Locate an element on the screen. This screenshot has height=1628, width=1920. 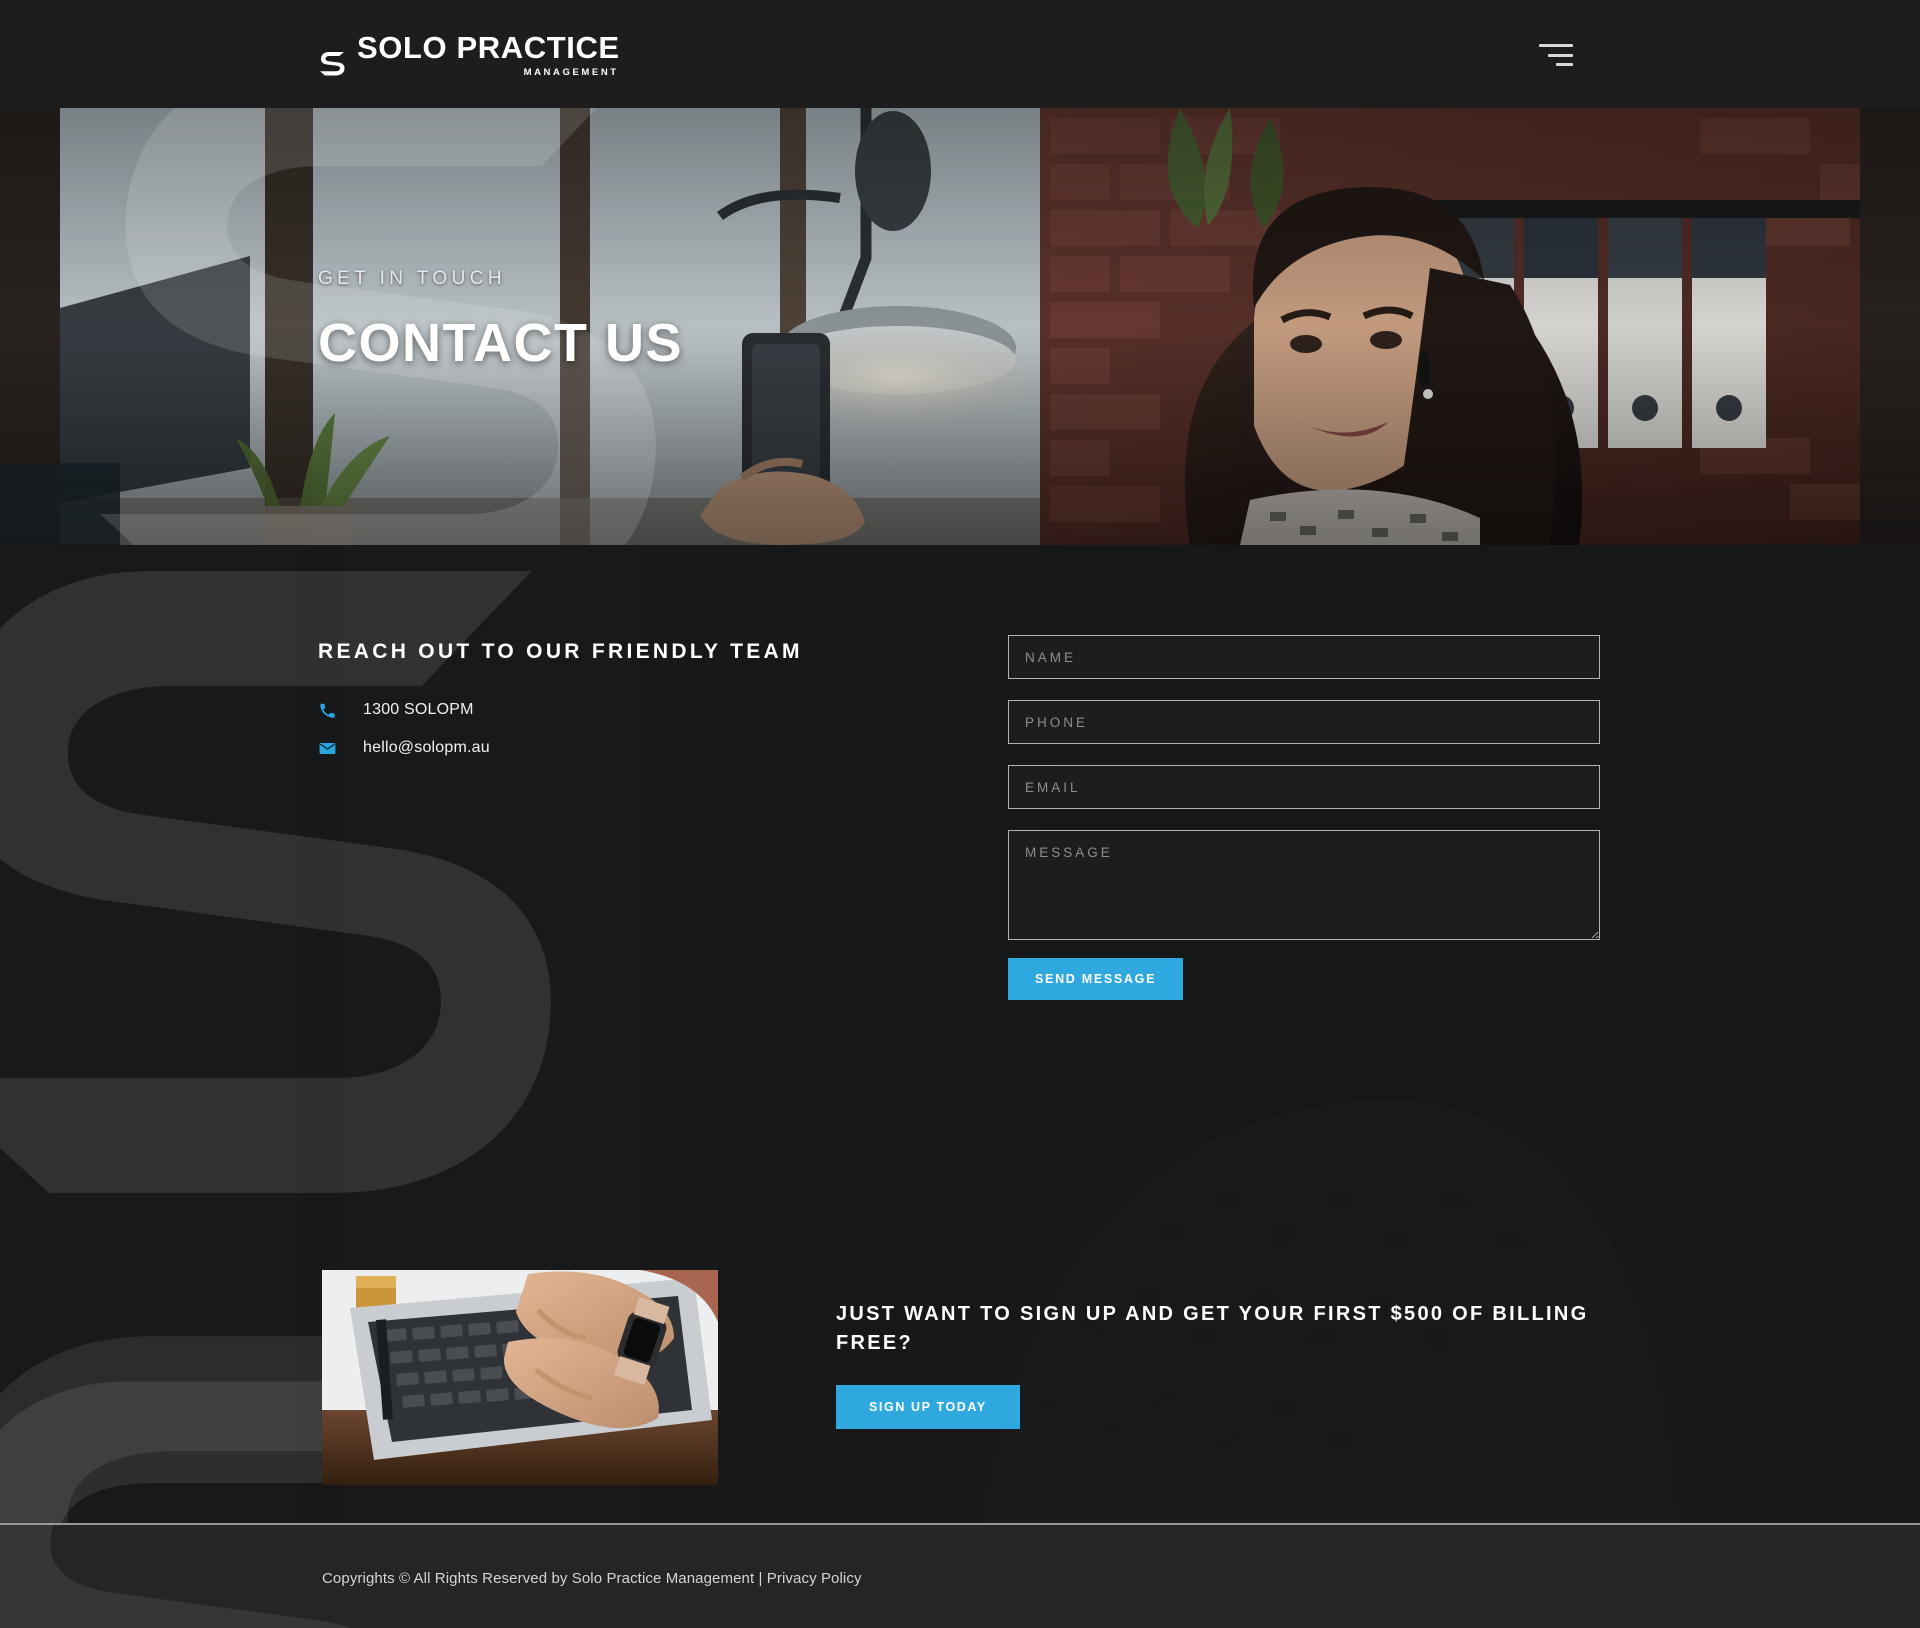
name-input is located at coordinates (1304, 657).